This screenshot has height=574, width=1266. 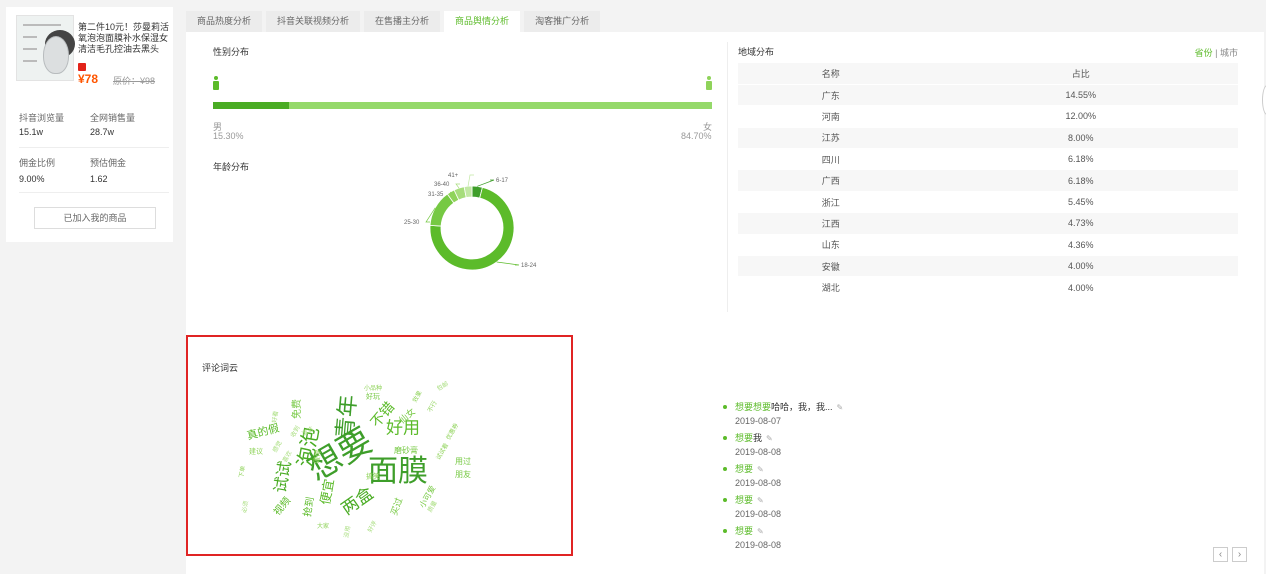 What do you see at coordinates (433, 407) in the screenshot?
I see `cloud-word: 不行` at bounding box center [433, 407].